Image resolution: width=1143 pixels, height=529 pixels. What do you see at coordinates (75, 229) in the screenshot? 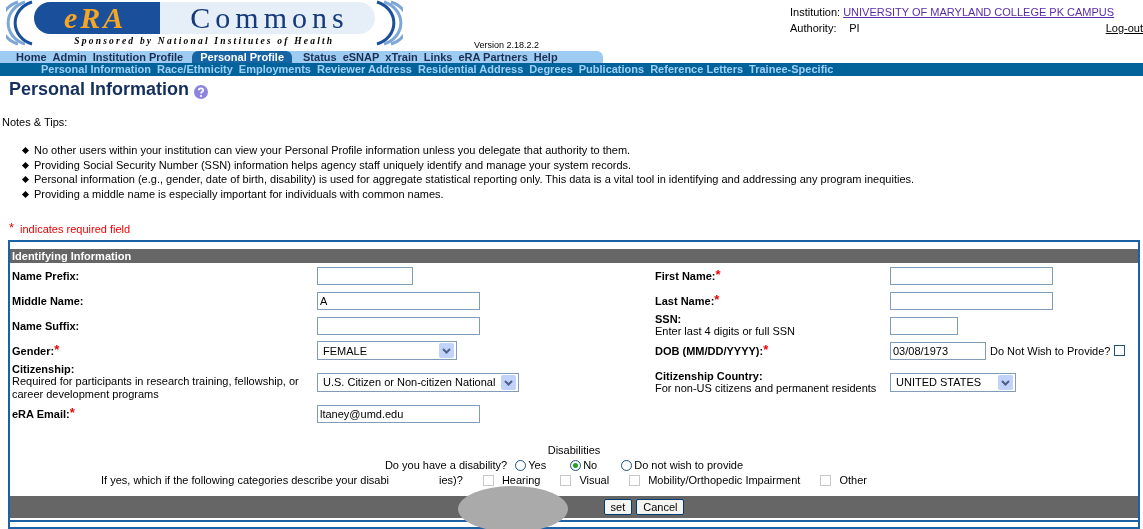
I see `required-note: indicates required field` at bounding box center [75, 229].